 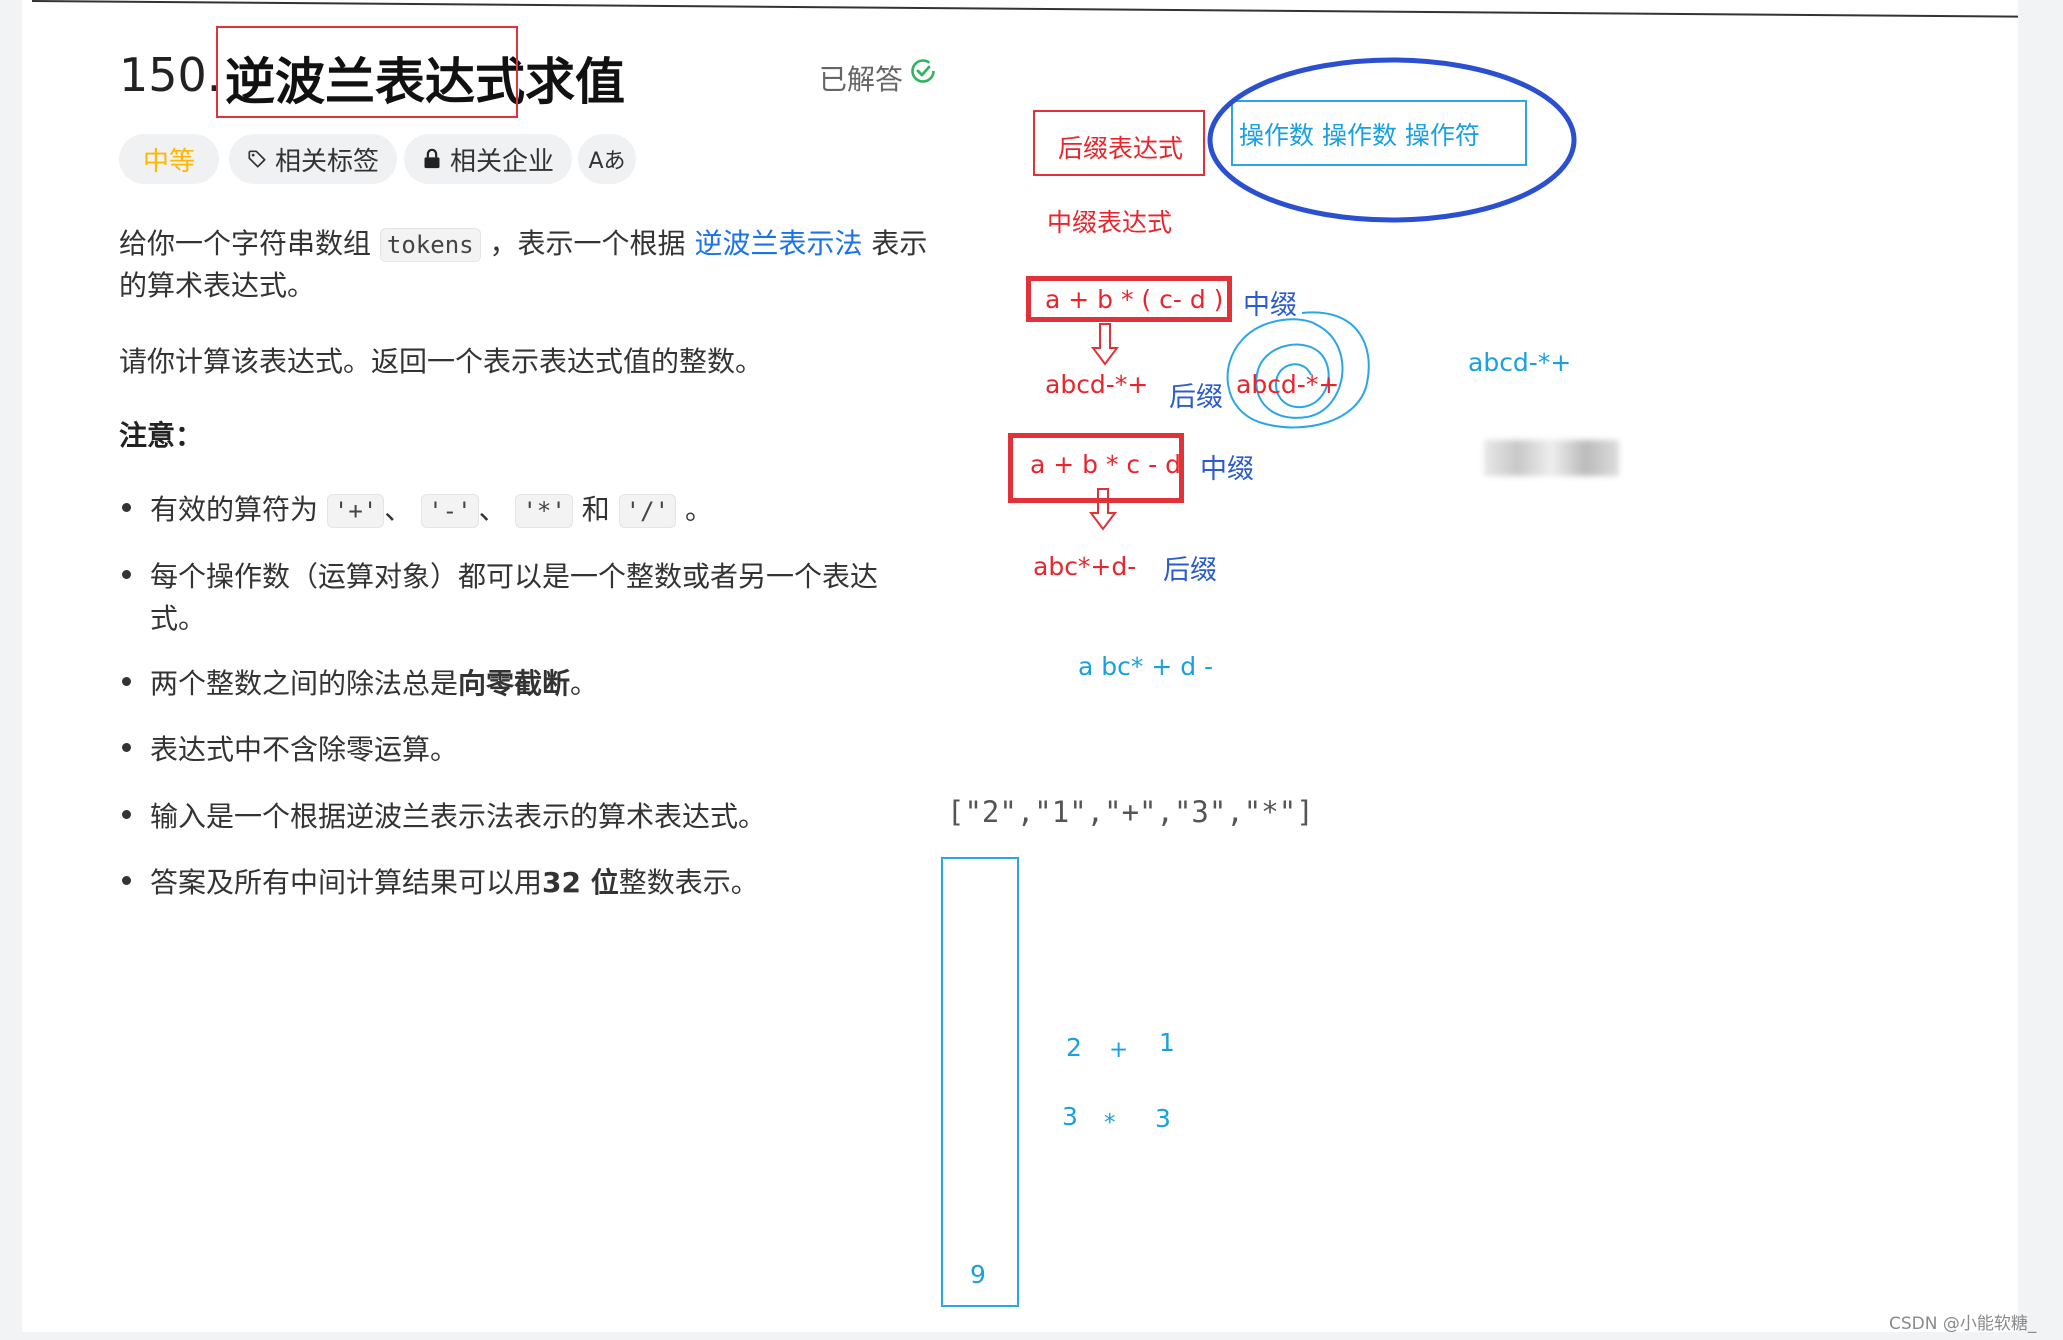 I want to click on watermark: CSDN @小能软糖_, so click(x=1963, y=1324).